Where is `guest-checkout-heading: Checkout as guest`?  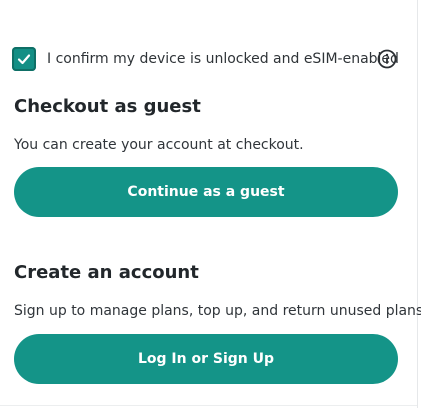
guest-checkout-heading: Checkout as guest is located at coordinates (107, 106).